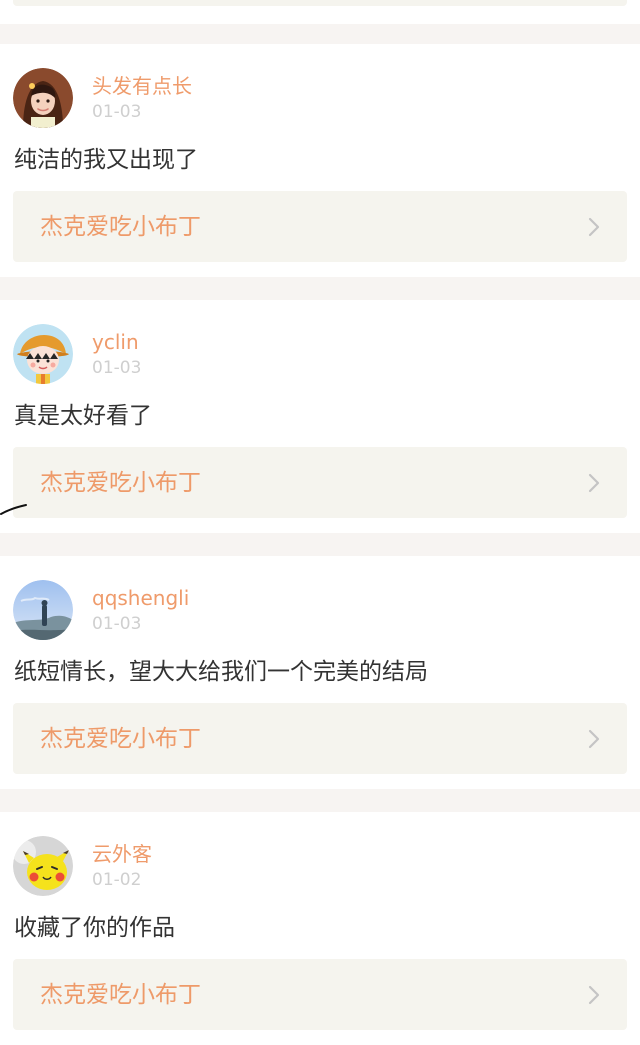 This screenshot has width=640, height=1045. I want to click on username: qqshengli, so click(140, 598).